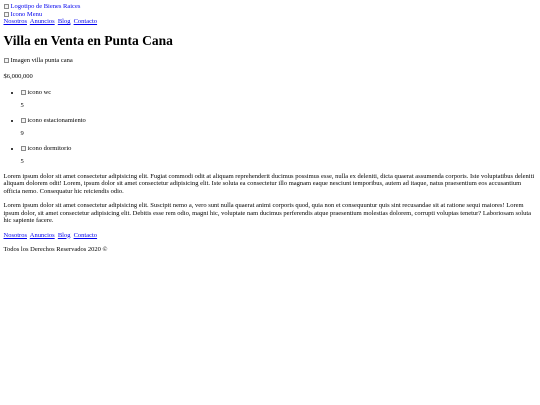  What do you see at coordinates (22, 15) in the screenshot?
I see `menu-icon: Icono Menu` at bounding box center [22, 15].